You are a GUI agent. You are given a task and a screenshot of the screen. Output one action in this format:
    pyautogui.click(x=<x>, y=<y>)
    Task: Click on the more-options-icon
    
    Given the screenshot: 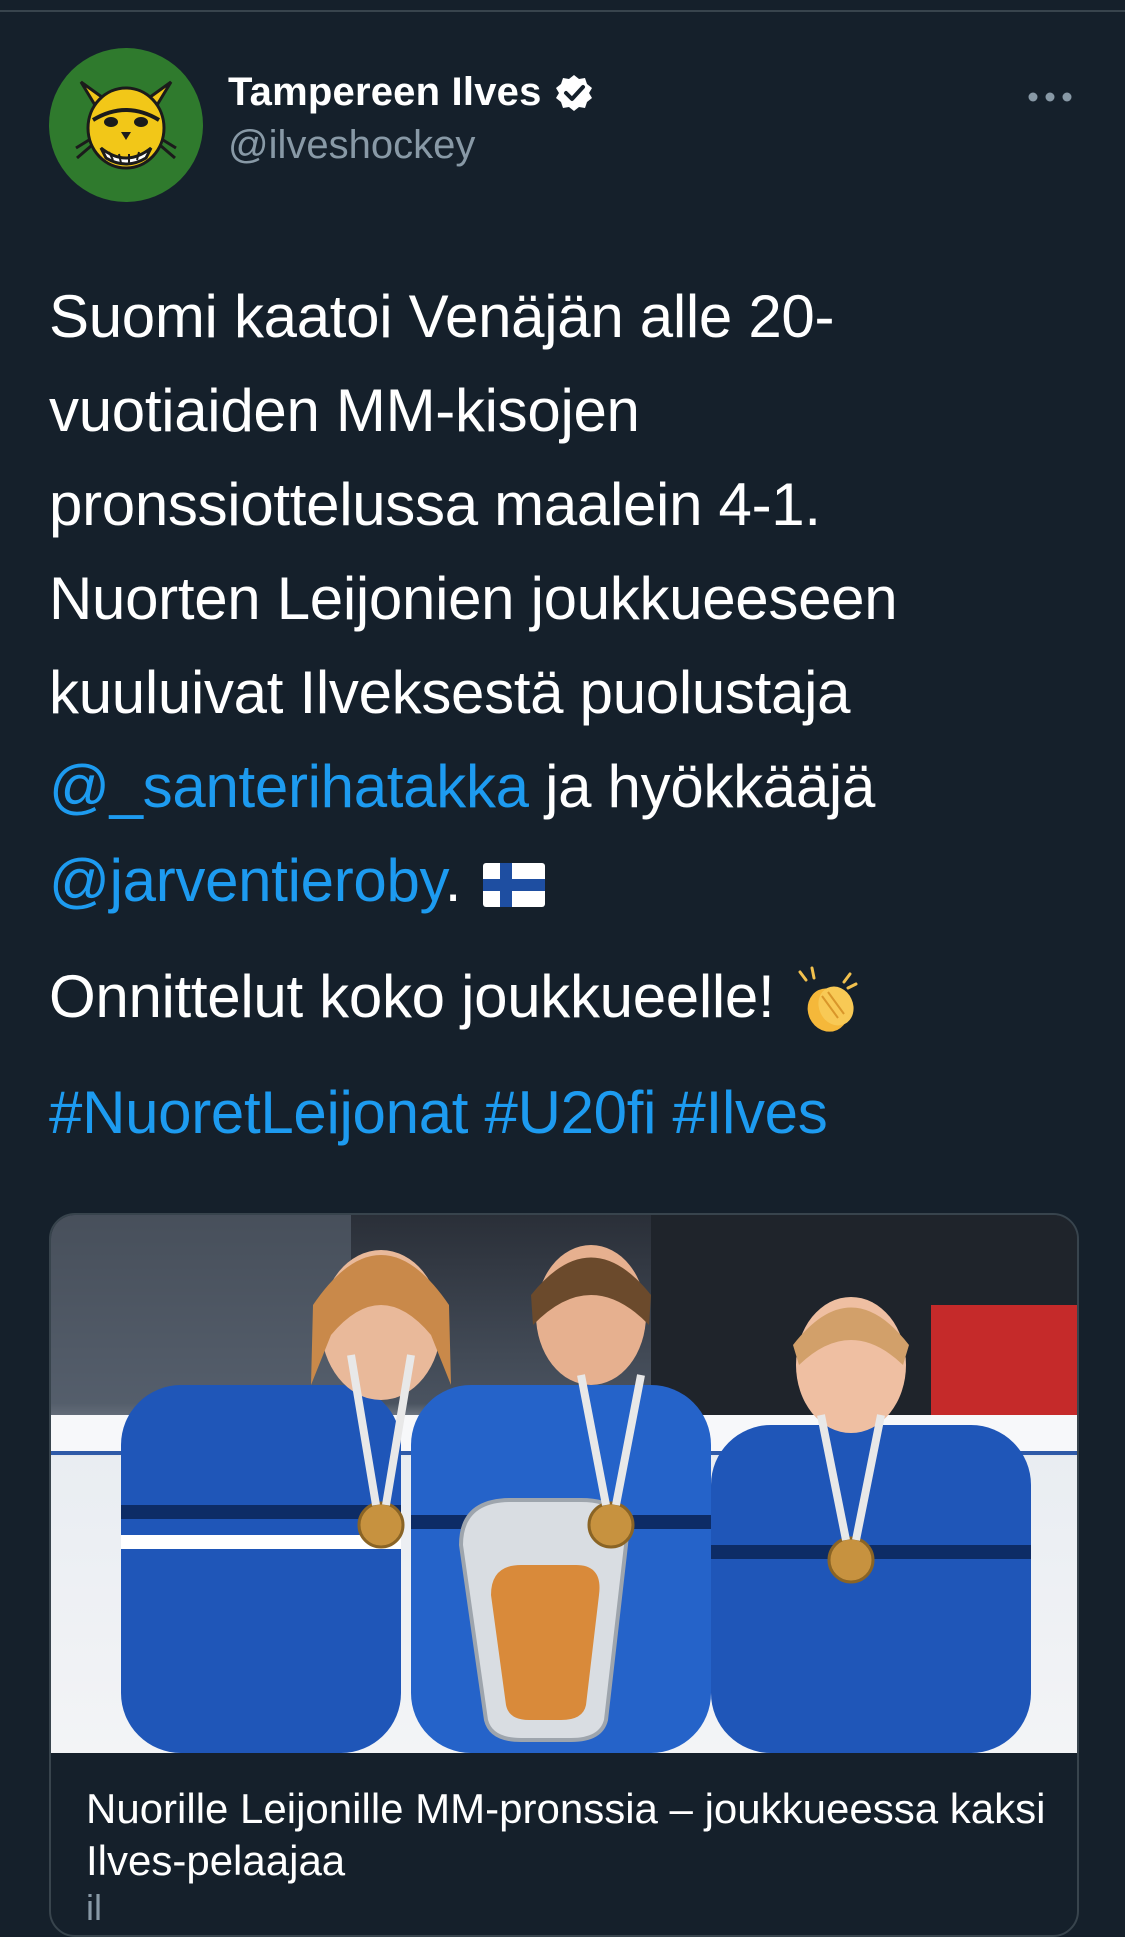 What is the action you would take?
    pyautogui.click(x=1050, y=97)
    